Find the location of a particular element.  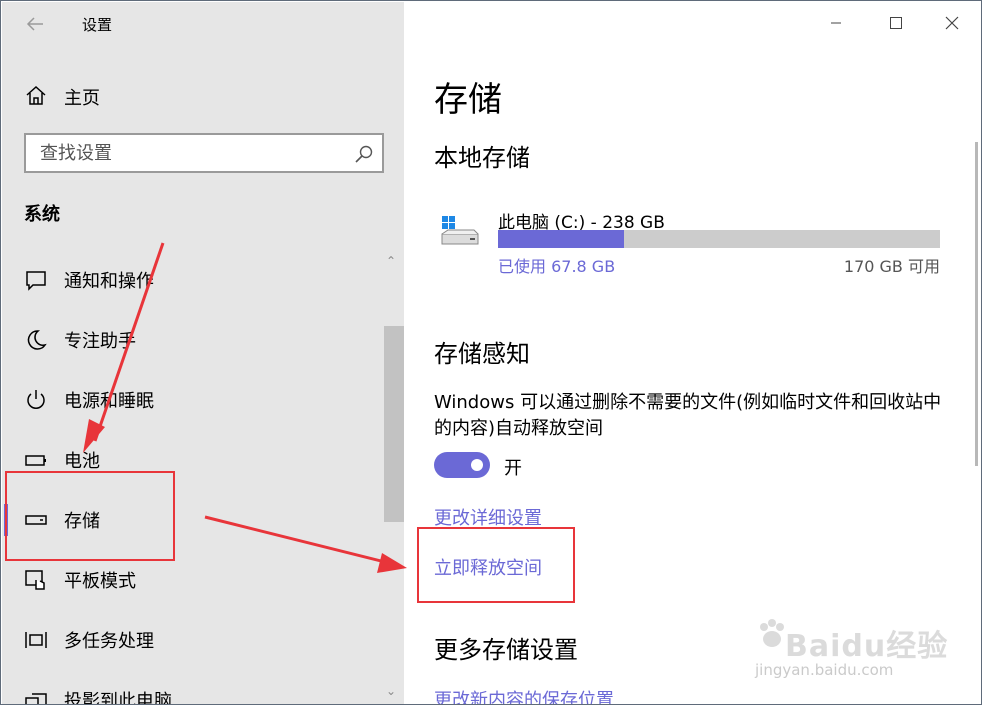

sidebar-item-project: 投影到此电脑 is located at coordinates (192, 687).